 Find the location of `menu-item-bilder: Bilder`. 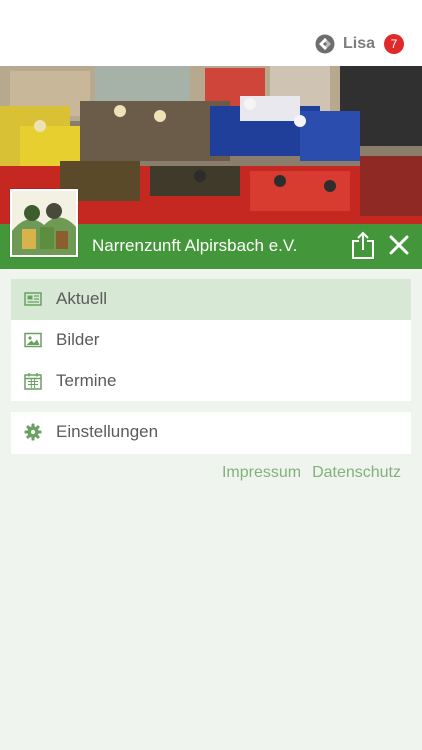

menu-item-bilder: Bilder is located at coordinates (211, 340).